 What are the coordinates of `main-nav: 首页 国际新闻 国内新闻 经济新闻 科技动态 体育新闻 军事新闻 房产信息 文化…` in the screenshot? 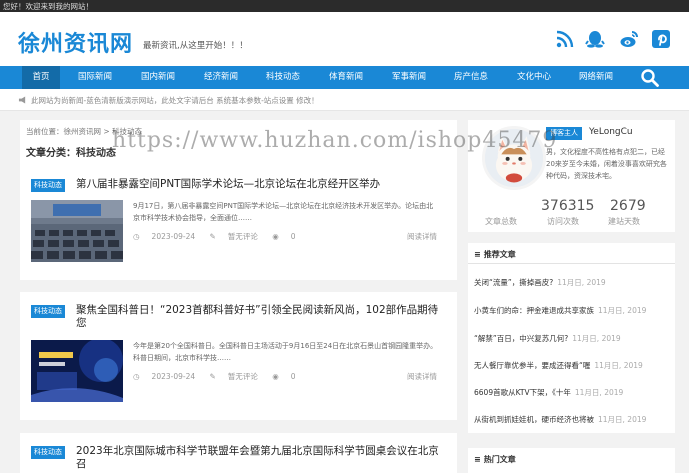 It's located at (344, 77).